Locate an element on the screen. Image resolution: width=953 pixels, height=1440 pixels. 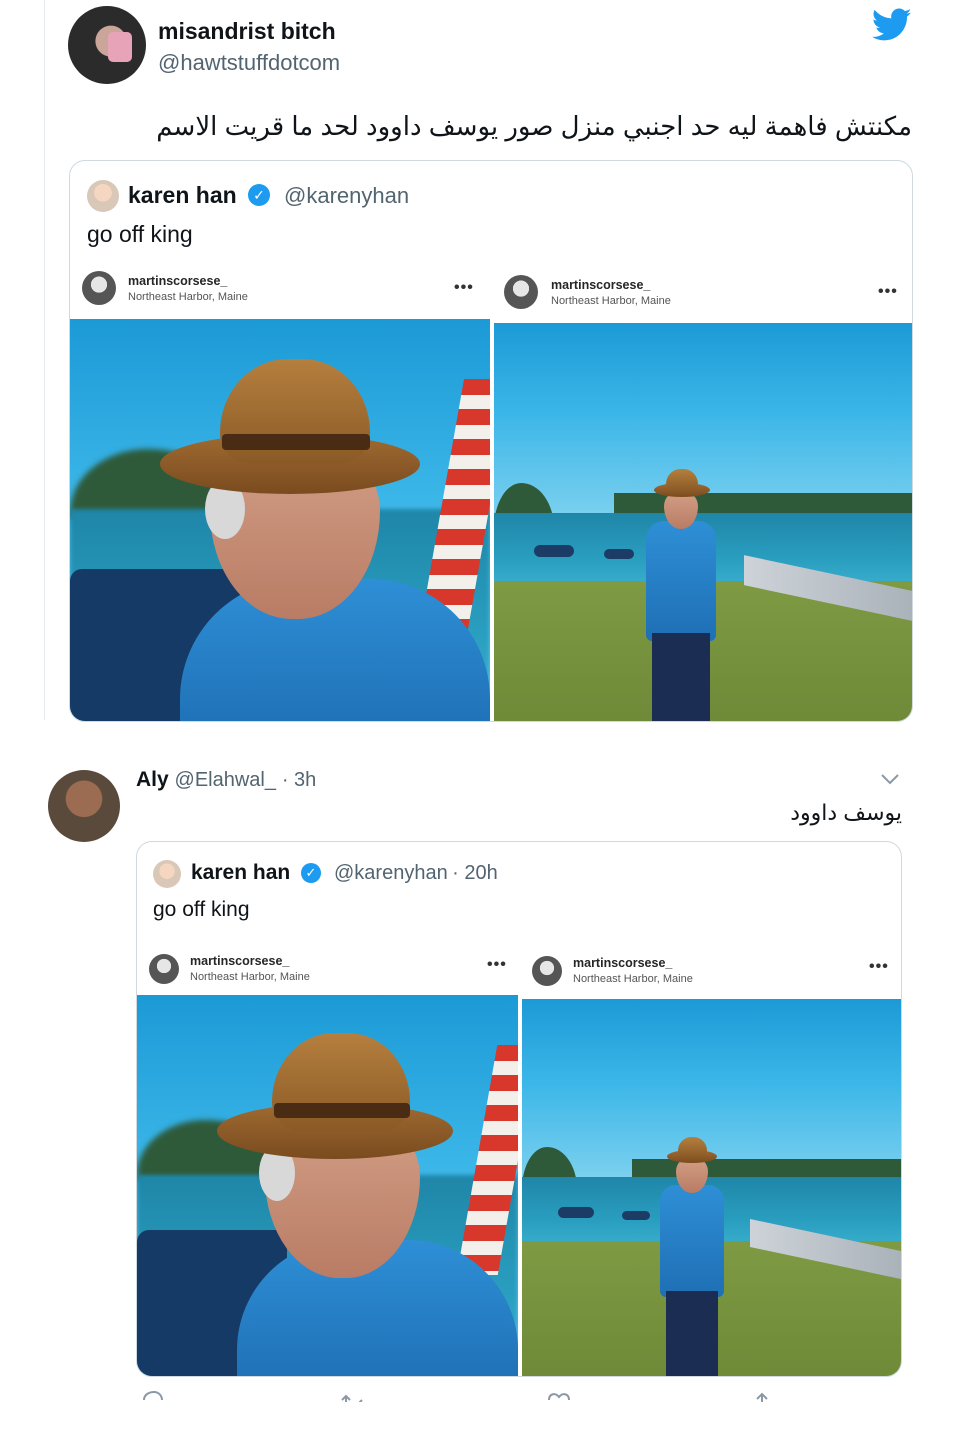
divider is located at coordinates (44, 360).